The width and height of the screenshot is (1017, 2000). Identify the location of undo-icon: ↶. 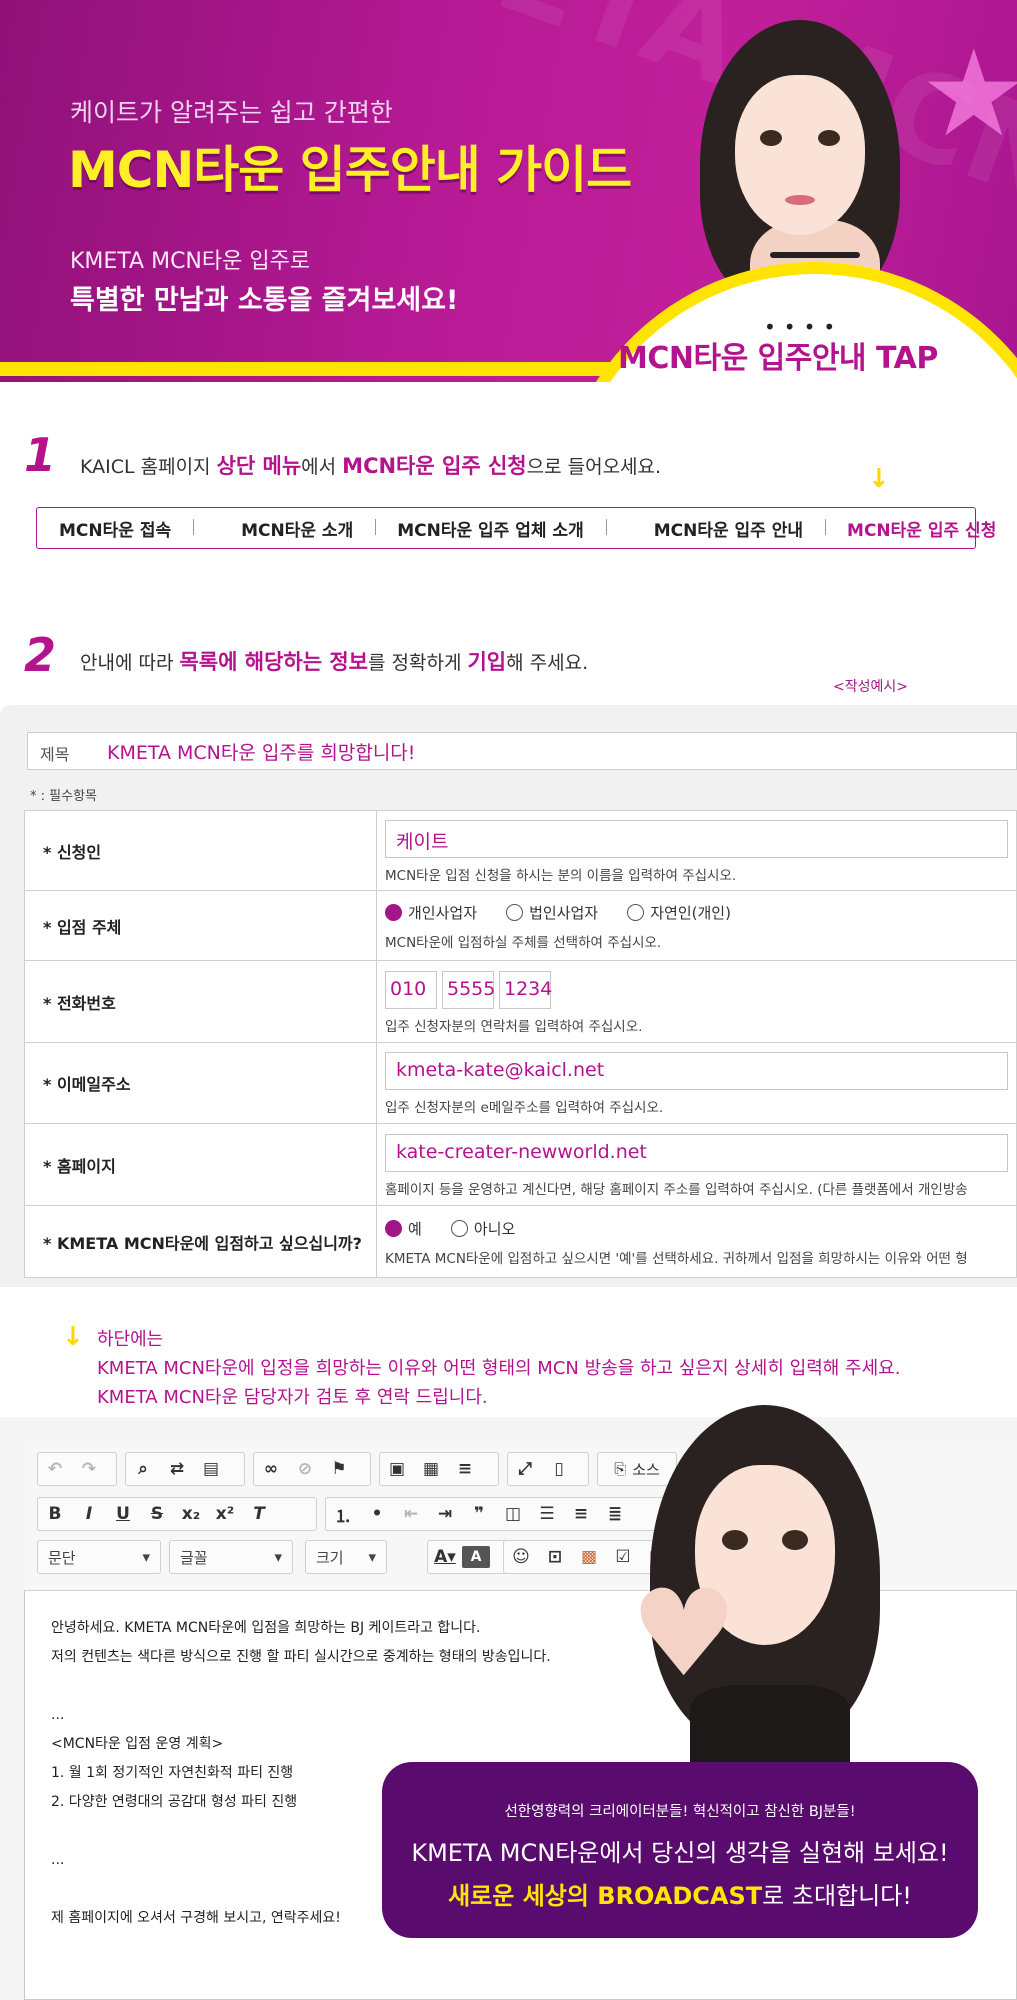
(55, 1469).